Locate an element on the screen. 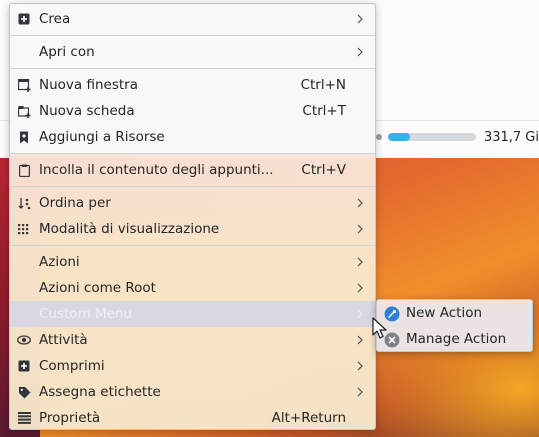 This screenshot has height=437, width=539. menu-item-shortcut: Alt+Return is located at coordinates (308, 418).